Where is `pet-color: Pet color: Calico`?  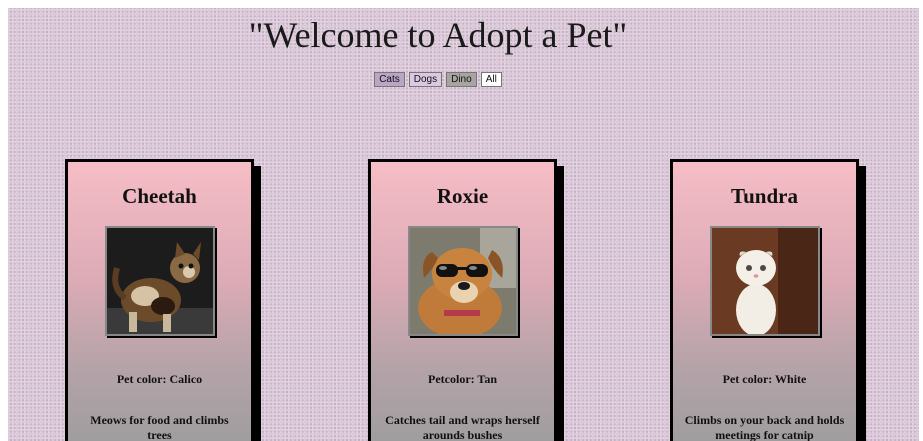 pet-color: Pet color: Calico is located at coordinates (159, 379).